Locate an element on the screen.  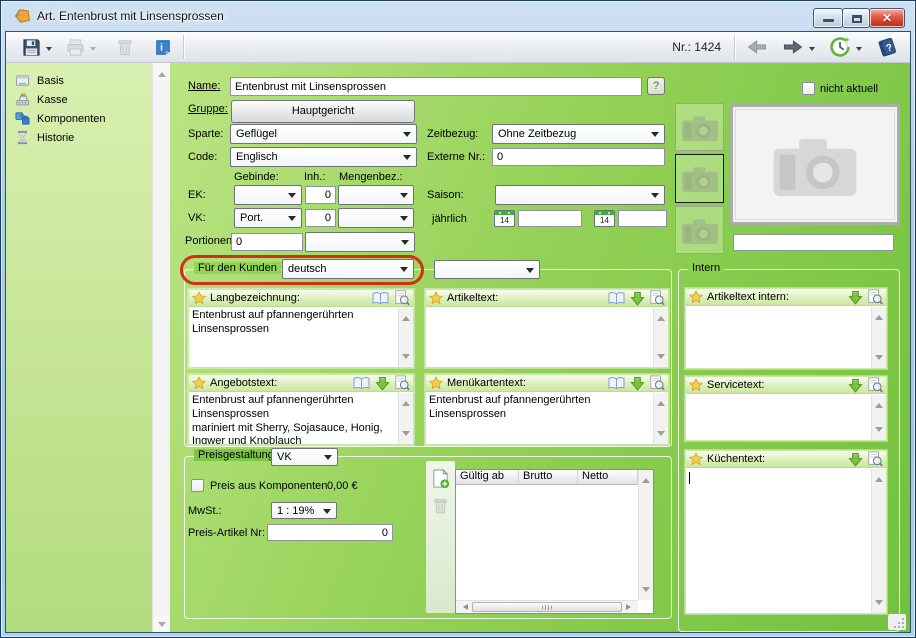
scroll-up-arrow is located at coordinates (161, 71).